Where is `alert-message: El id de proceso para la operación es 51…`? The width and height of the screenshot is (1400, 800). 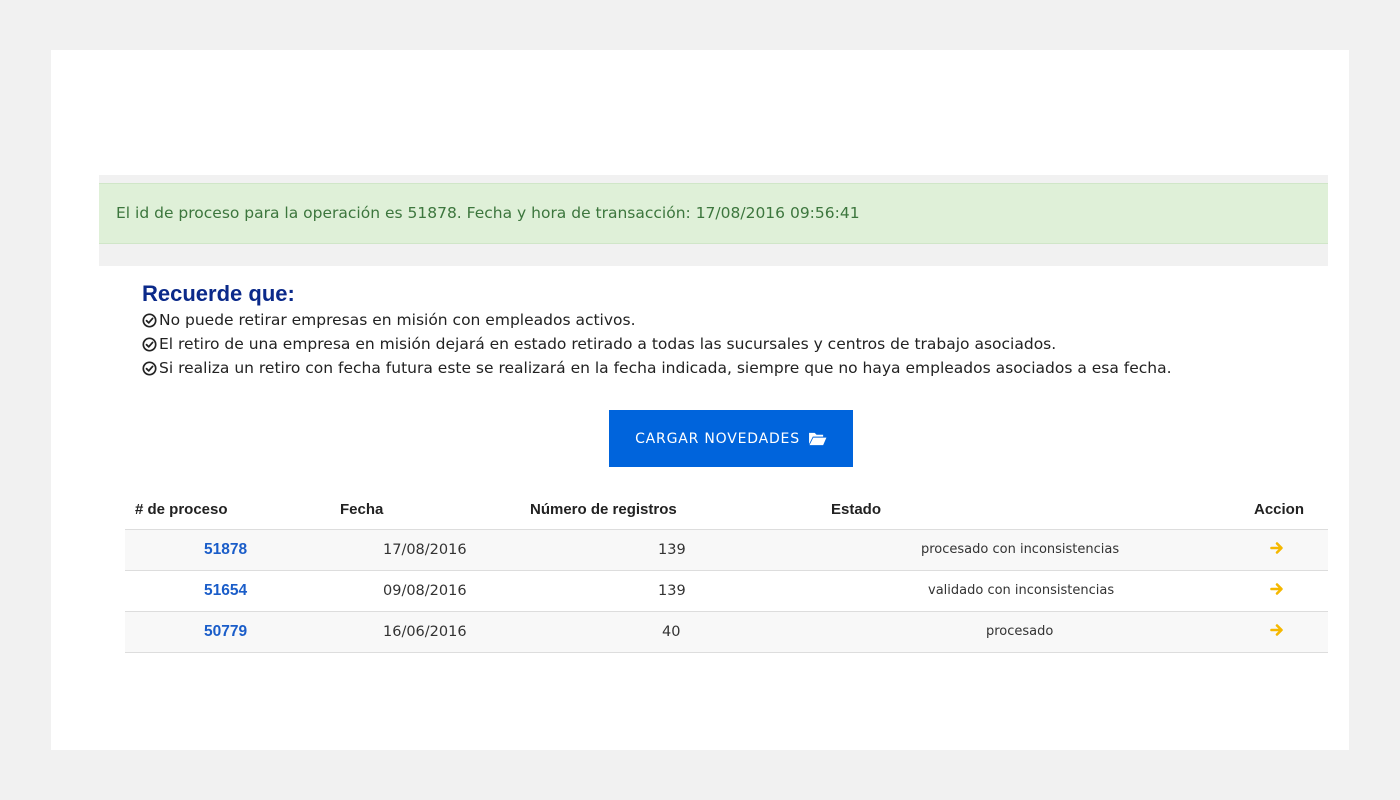 alert-message: El id de proceso para la operación es 51… is located at coordinates (488, 213).